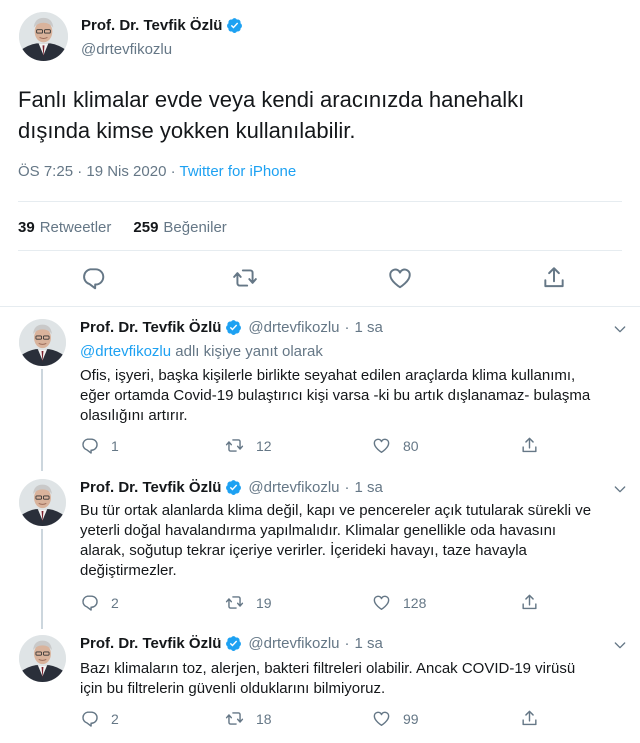 Image resolution: width=640 pixels, height=743 pixels. I want to click on like-count: 259, so click(146, 227).